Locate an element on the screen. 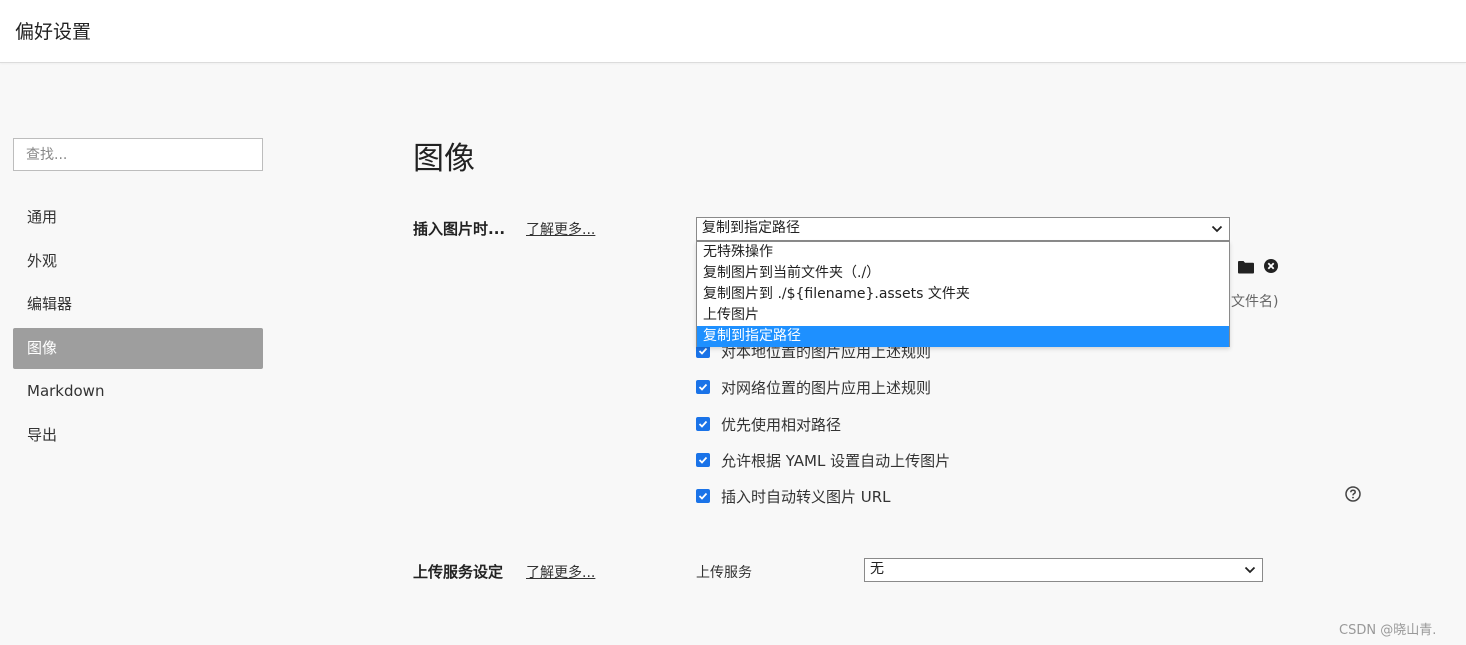  sidebar-item-image: 图像 is located at coordinates (138, 348).